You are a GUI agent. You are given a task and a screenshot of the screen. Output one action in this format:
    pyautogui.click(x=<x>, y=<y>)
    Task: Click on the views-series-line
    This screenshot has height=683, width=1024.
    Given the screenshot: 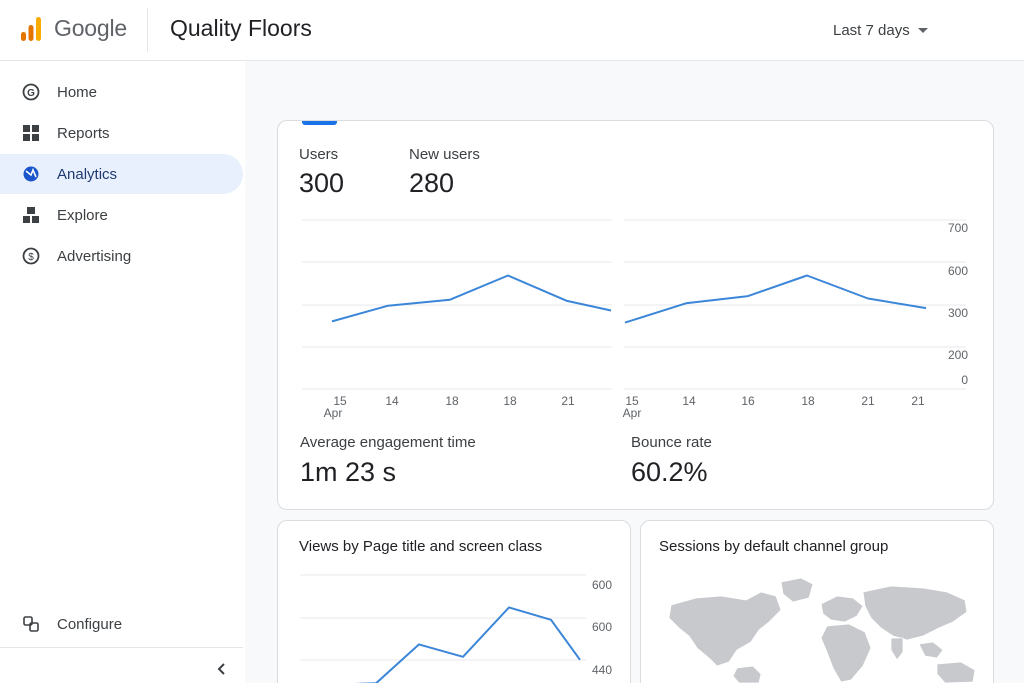 What is the action you would take?
    pyautogui.click(x=467, y=644)
    